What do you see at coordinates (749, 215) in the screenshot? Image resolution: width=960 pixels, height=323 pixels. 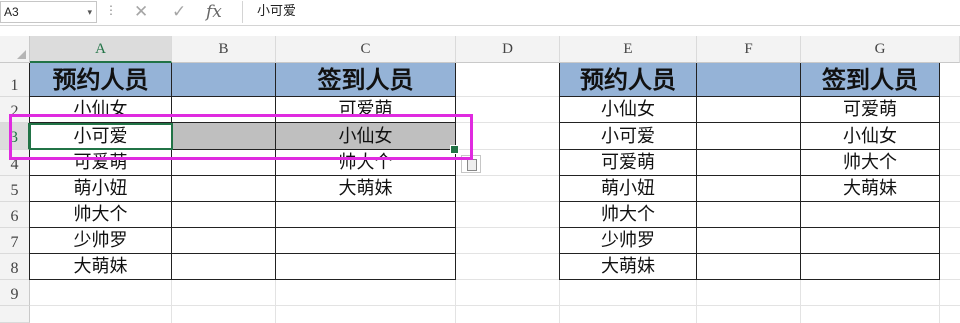 I see `cell-f6` at bounding box center [749, 215].